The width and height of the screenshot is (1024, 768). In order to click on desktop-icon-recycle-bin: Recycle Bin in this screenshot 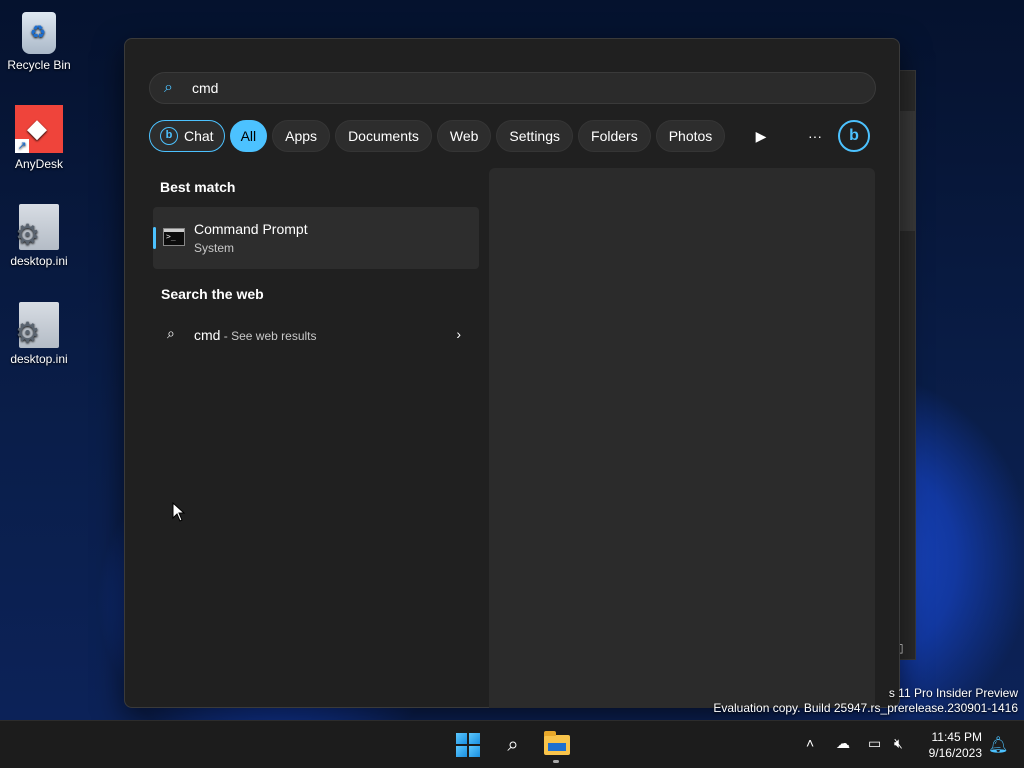, I will do `click(39, 40)`.